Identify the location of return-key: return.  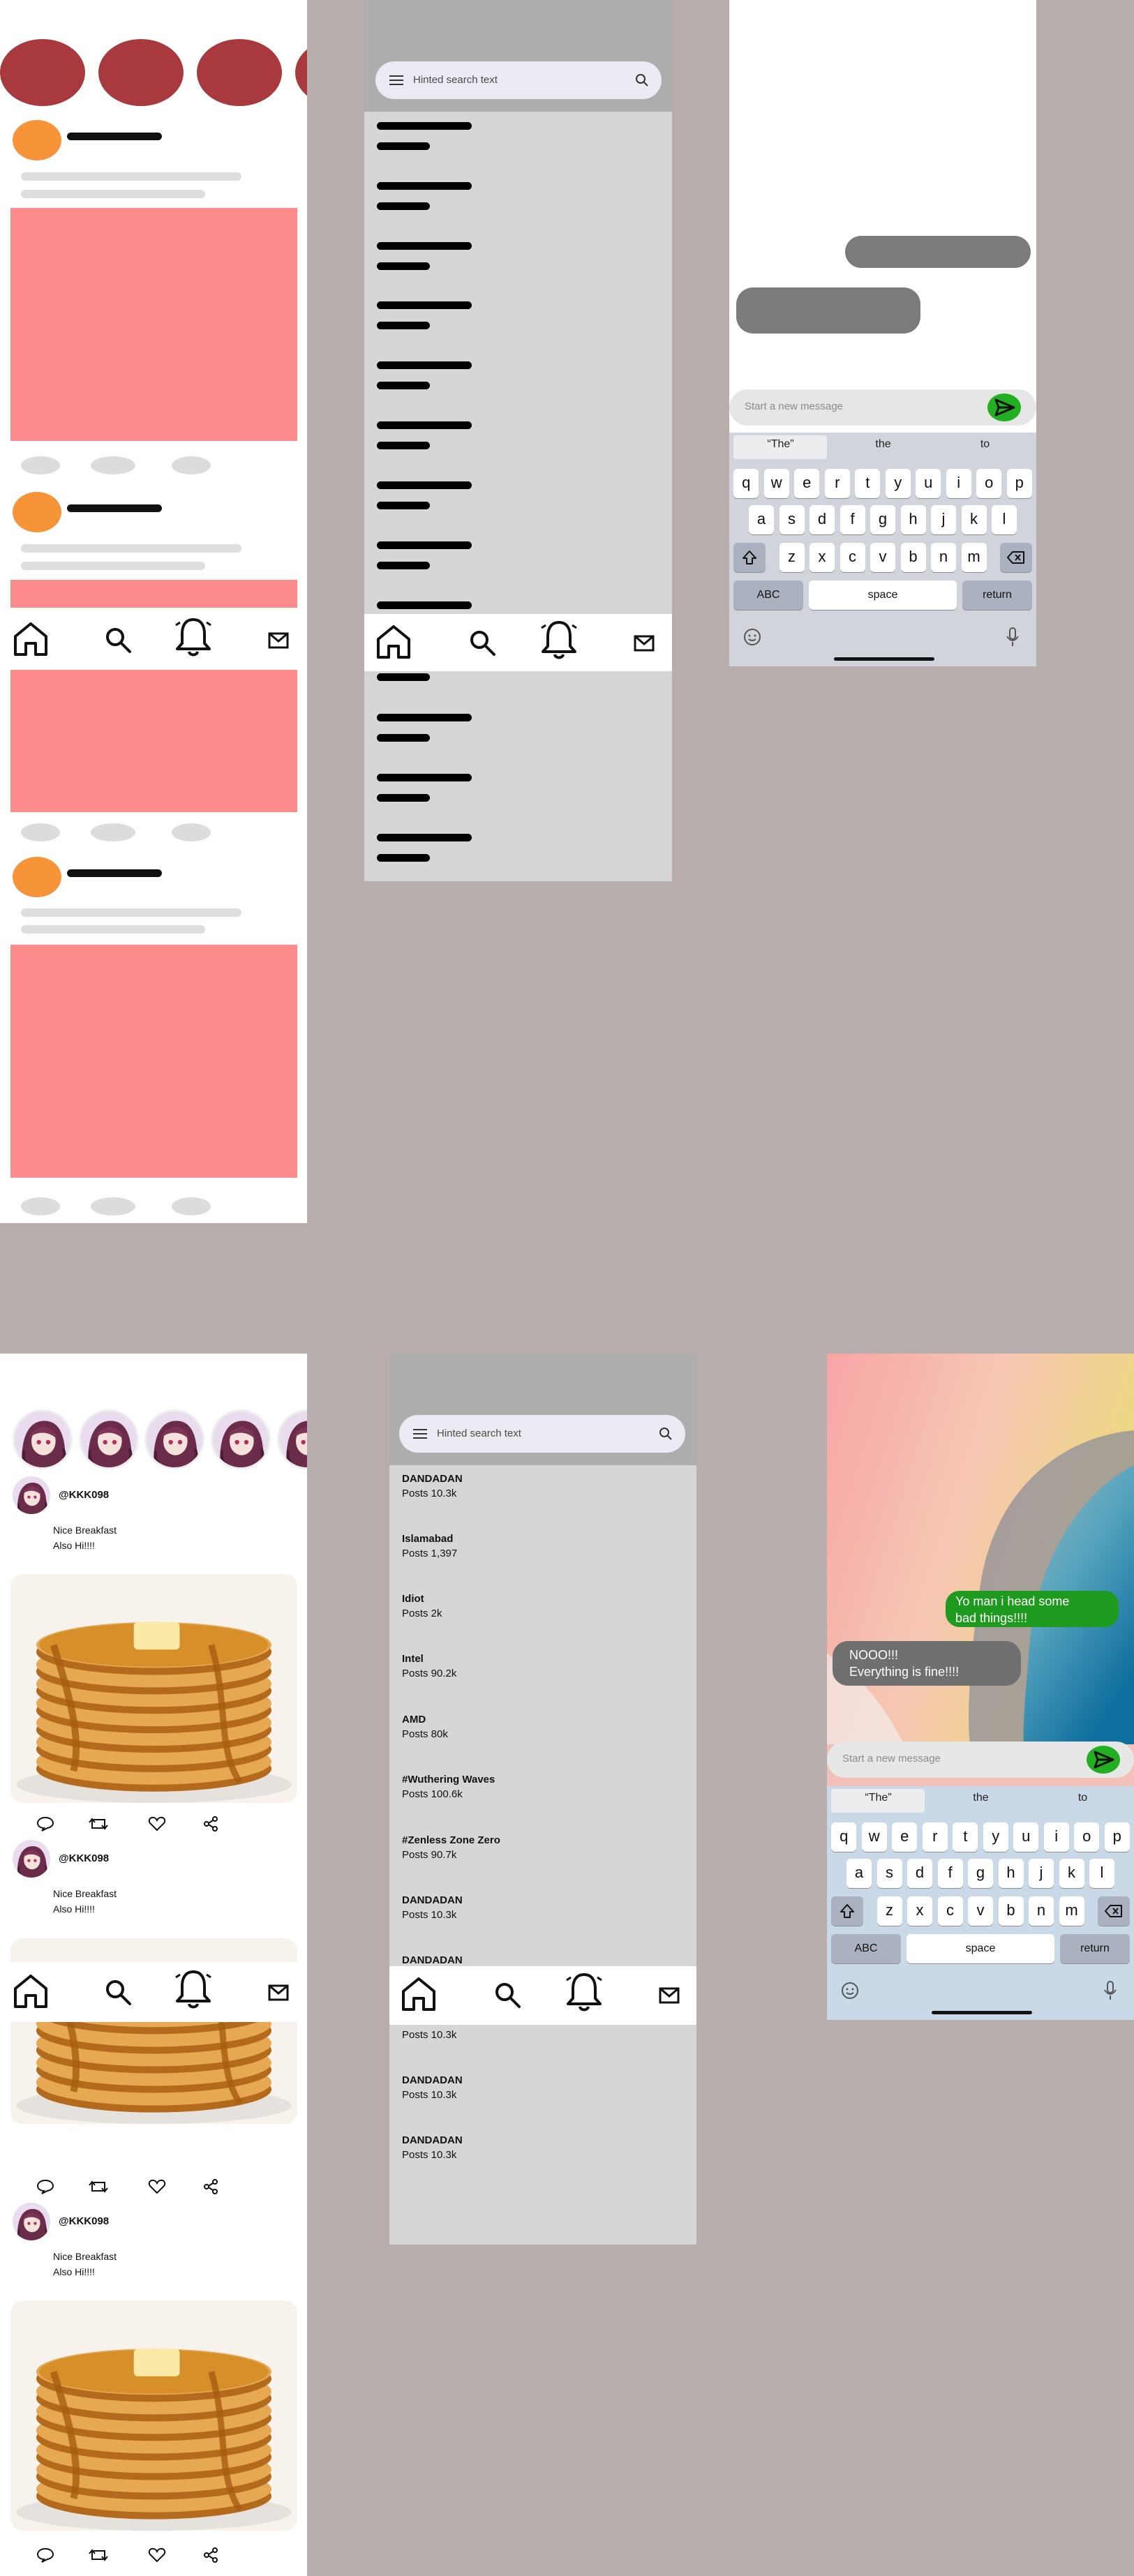
(1095, 1948).